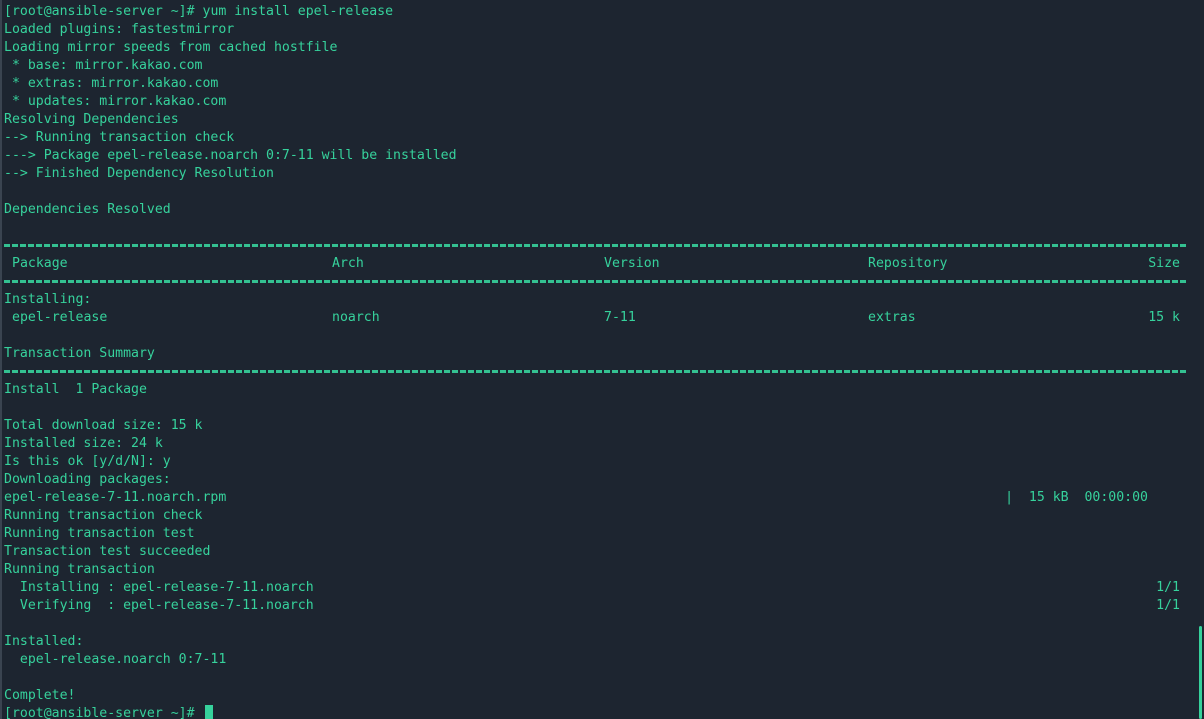 Image resolution: width=1204 pixels, height=719 pixels. Describe the element at coordinates (115, 659) in the screenshot. I see `installed-item: epel-release.noarch 0:7-11` at that location.